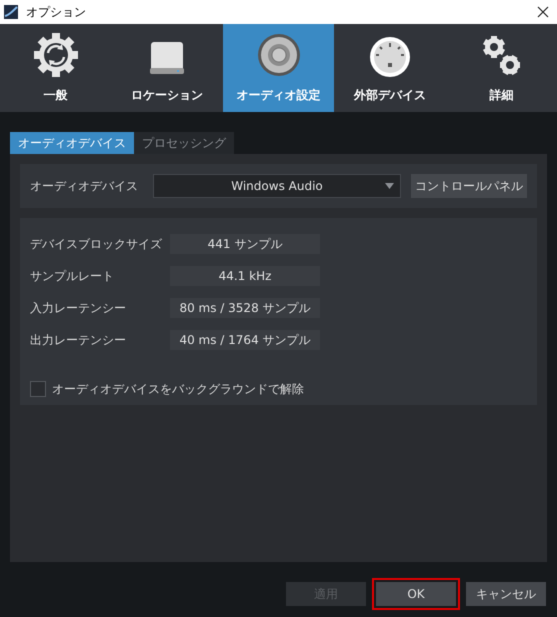 The width and height of the screenshot is (557, 617). Describe the element at coordinates (178, 389) in the screenshot. I see `checkbox-label: オーディオデバイスをバックグラウンドで解除` at that location.